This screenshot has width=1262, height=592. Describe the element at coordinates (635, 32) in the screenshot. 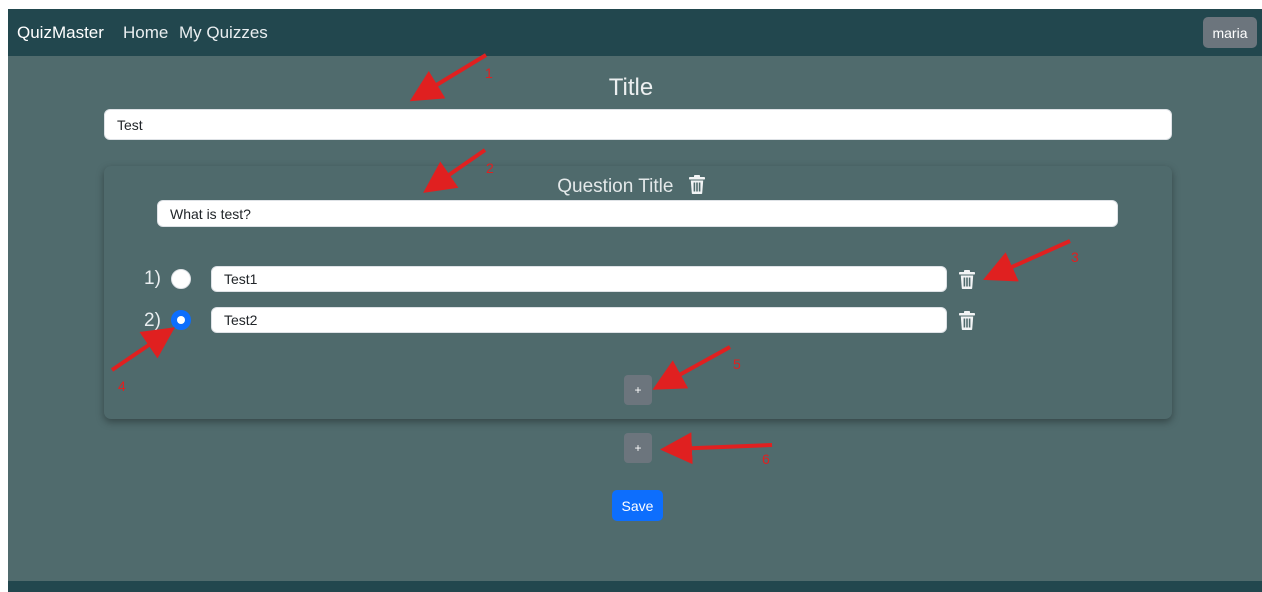

I see `navbar: QuizMaster Home My Quizzes maria` at that location.